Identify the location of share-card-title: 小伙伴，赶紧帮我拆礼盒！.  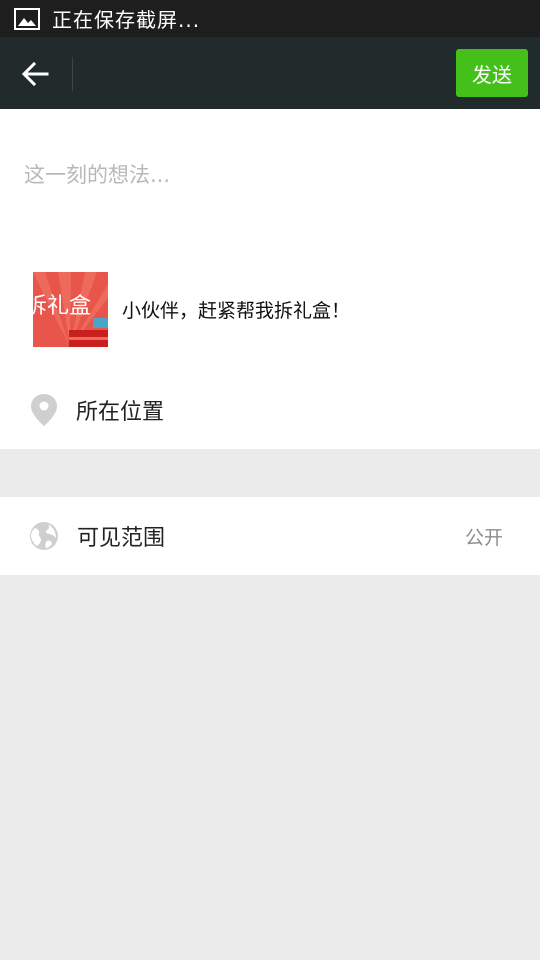
(236, 311).